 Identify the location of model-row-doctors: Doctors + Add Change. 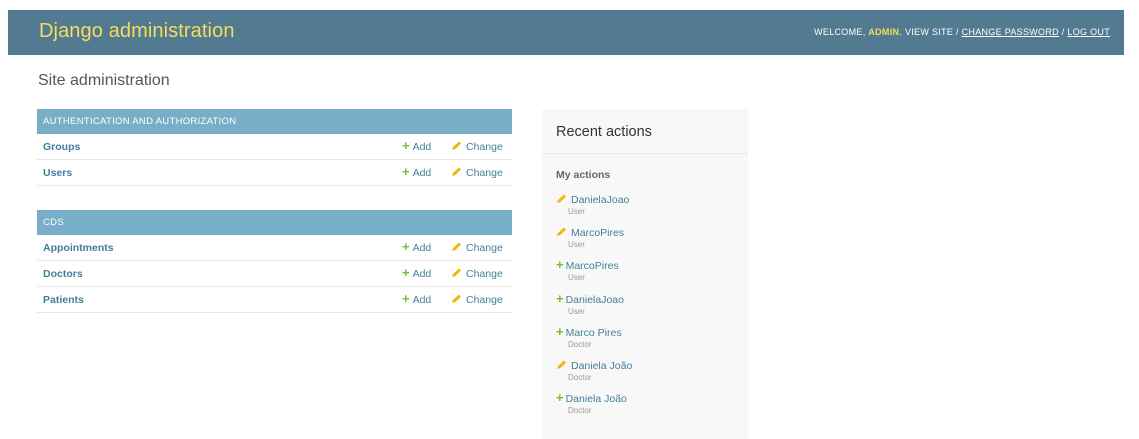
(274, 274).